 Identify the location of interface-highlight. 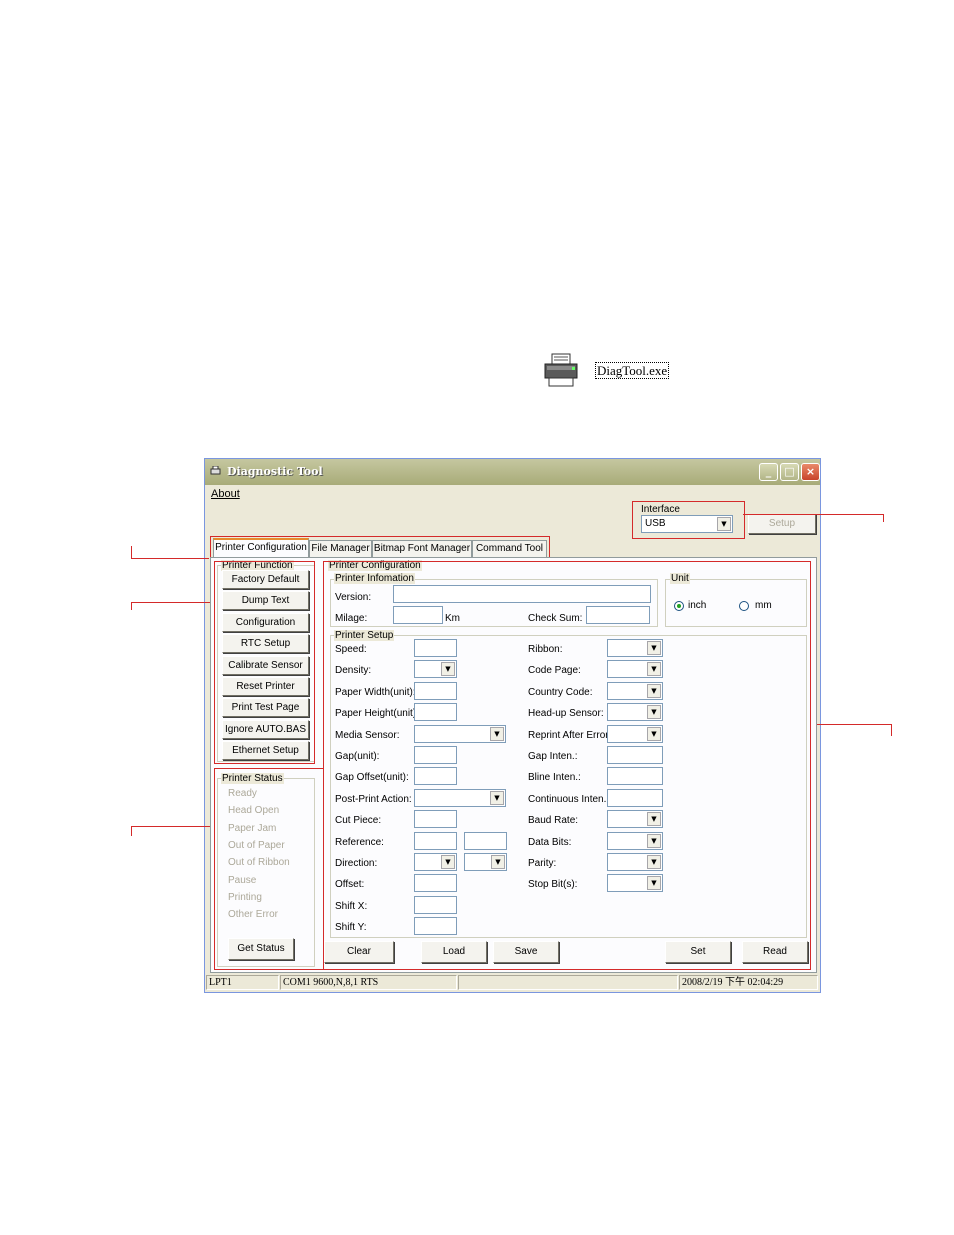
(688, 520).